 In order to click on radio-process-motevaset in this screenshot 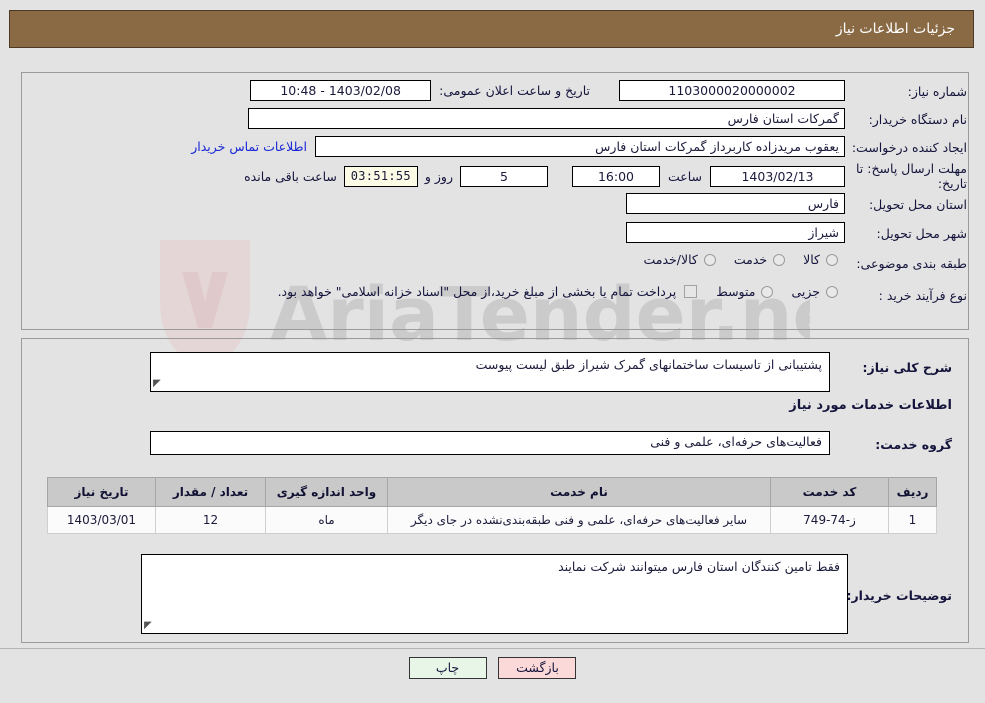, I will do `click(767, 291)`.